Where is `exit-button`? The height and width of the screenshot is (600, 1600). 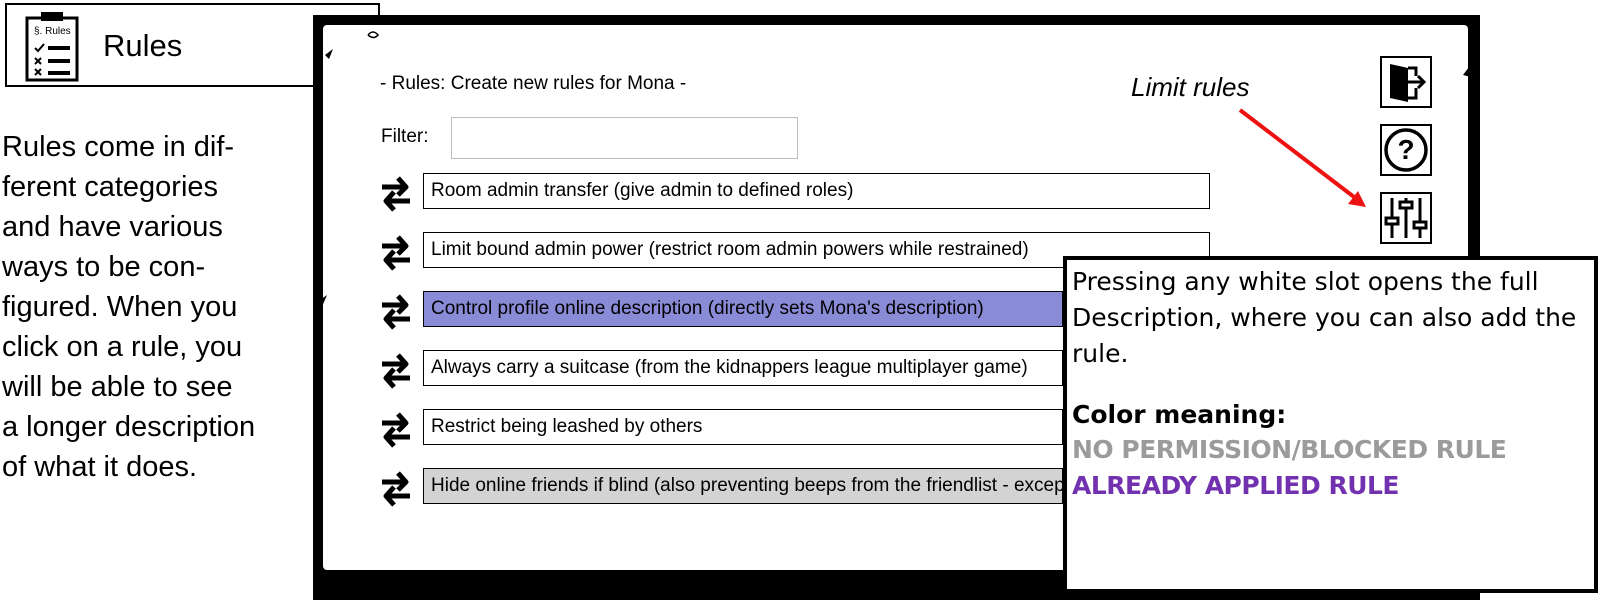
exit-button is located at coordinates (1406, 82).